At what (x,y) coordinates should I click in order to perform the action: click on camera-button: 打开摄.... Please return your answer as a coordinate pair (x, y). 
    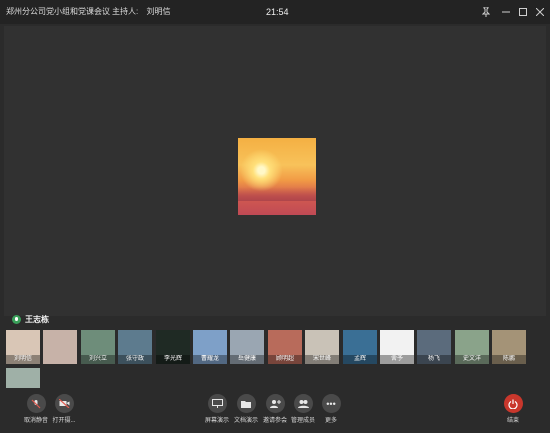
    Looking at the image, I should click on (64, 408).